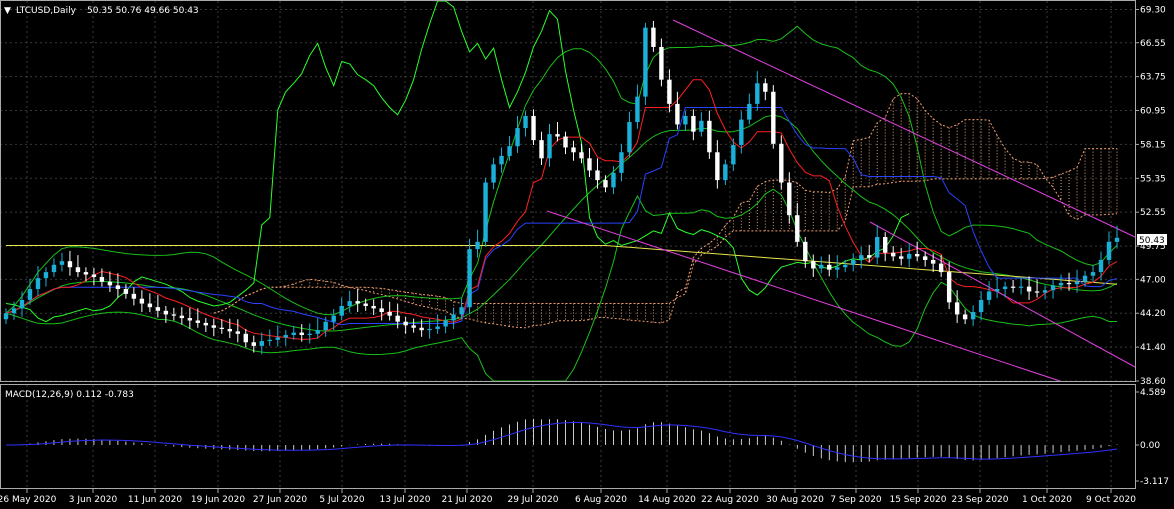  What do you see at coordinates (601, 500) in the screenshot?
I see `date-tick-label: 6 Aug 2020` at bounding box center [601, 500].